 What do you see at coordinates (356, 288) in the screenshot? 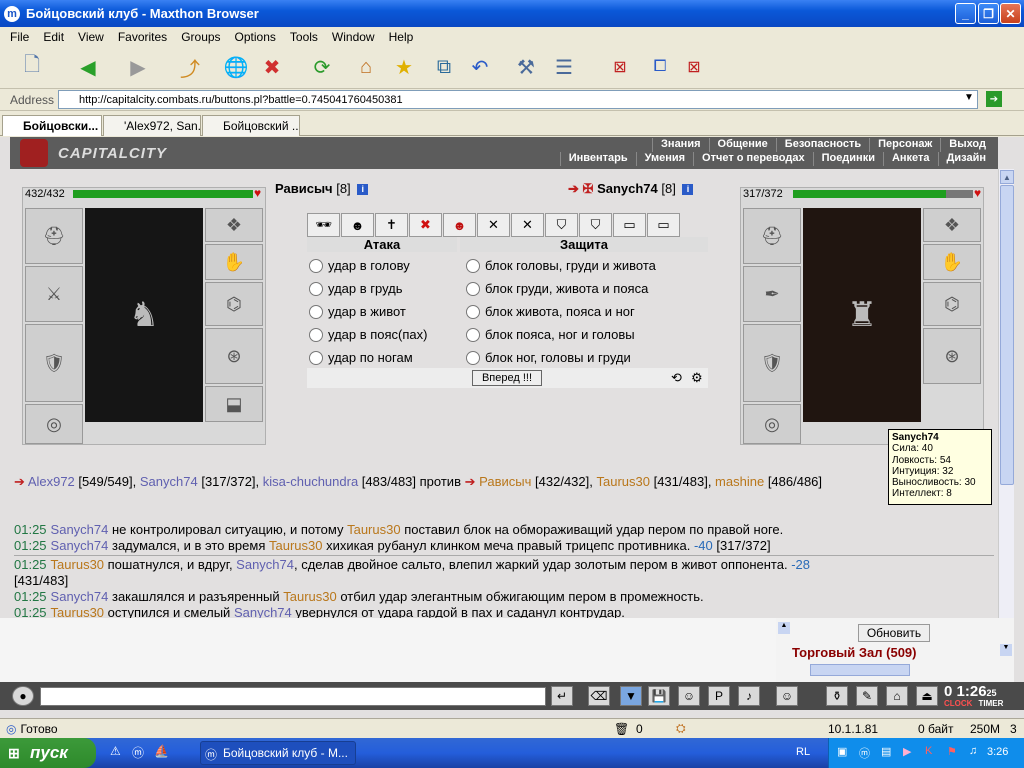
I see `attack-chest-option: удар в грудь` at bounding box center [356, 288].